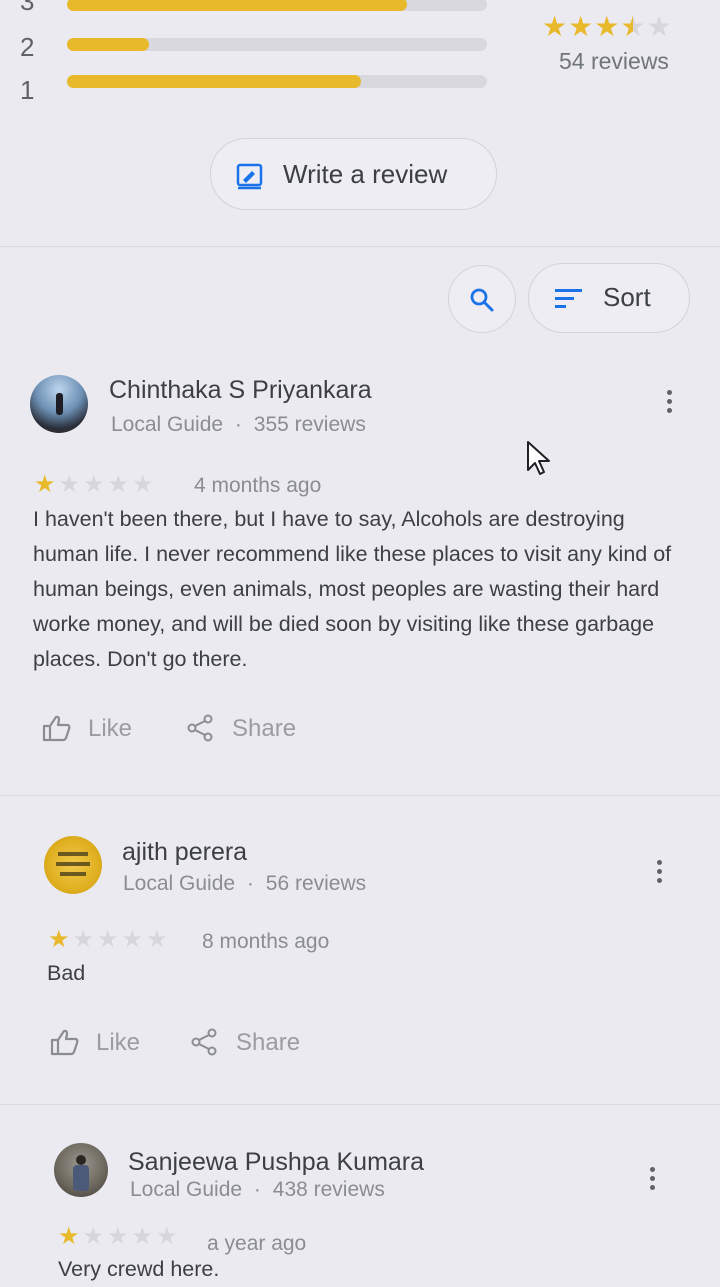 The image size is (720, 1287). Describe the element at coordinates (139, 1269) in the screenshot. I see `review-text: Very crewd here.` at that location.